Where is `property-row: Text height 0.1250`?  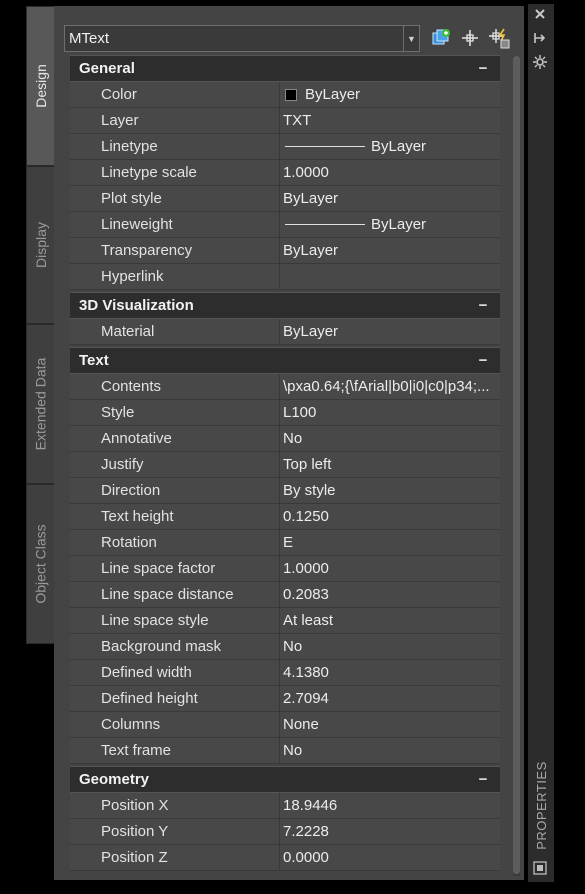
property-row: Text height 0.1250 is located at coordinates (285, 517).